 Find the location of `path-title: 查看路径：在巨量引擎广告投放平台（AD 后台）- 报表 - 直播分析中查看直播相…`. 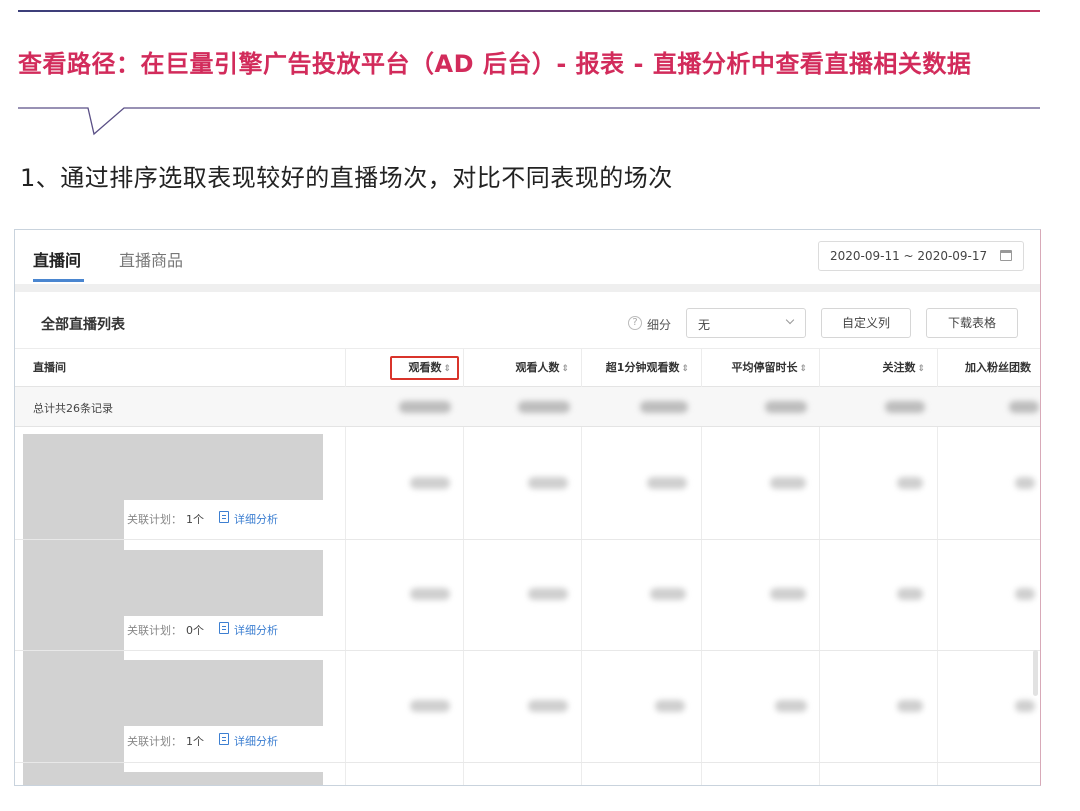

path-title: 查看路径：在巨量引擎广告投放平台（AD 后台）- 报表 - 直播分析中查看直播相… is located at coordinates (495, 64).